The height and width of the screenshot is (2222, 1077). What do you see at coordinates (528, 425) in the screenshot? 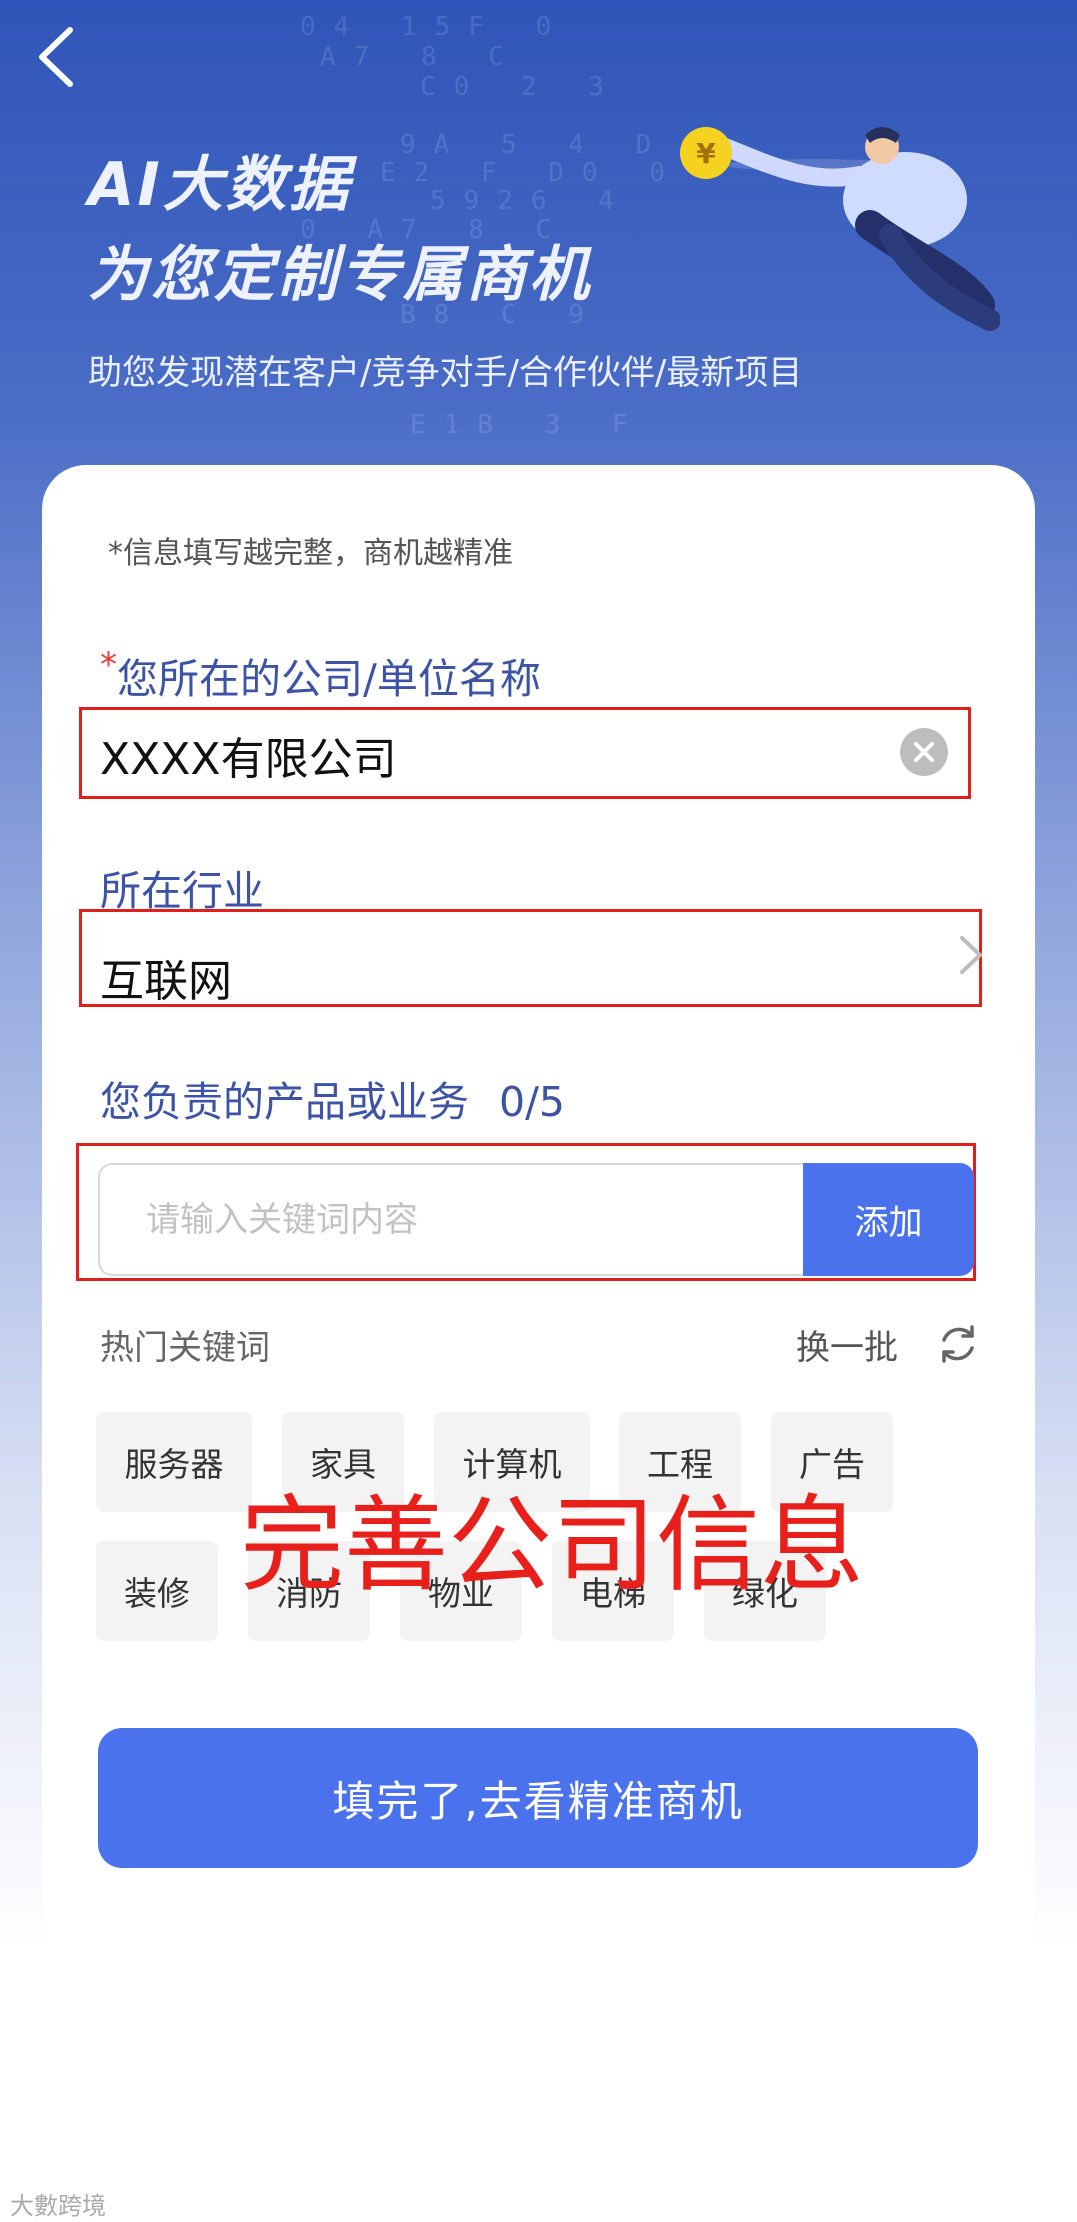
I see `bg-digits: E1B 3 F` at bounding box center [528, 425].